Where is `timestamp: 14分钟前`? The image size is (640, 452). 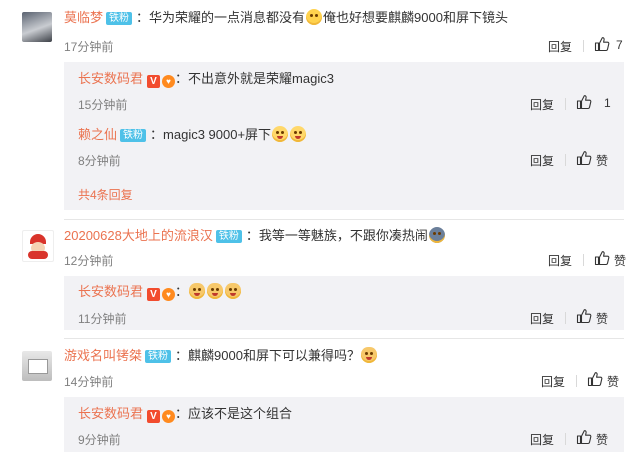
timestamp: 14分钟前 is located at coordinates (89, 382).